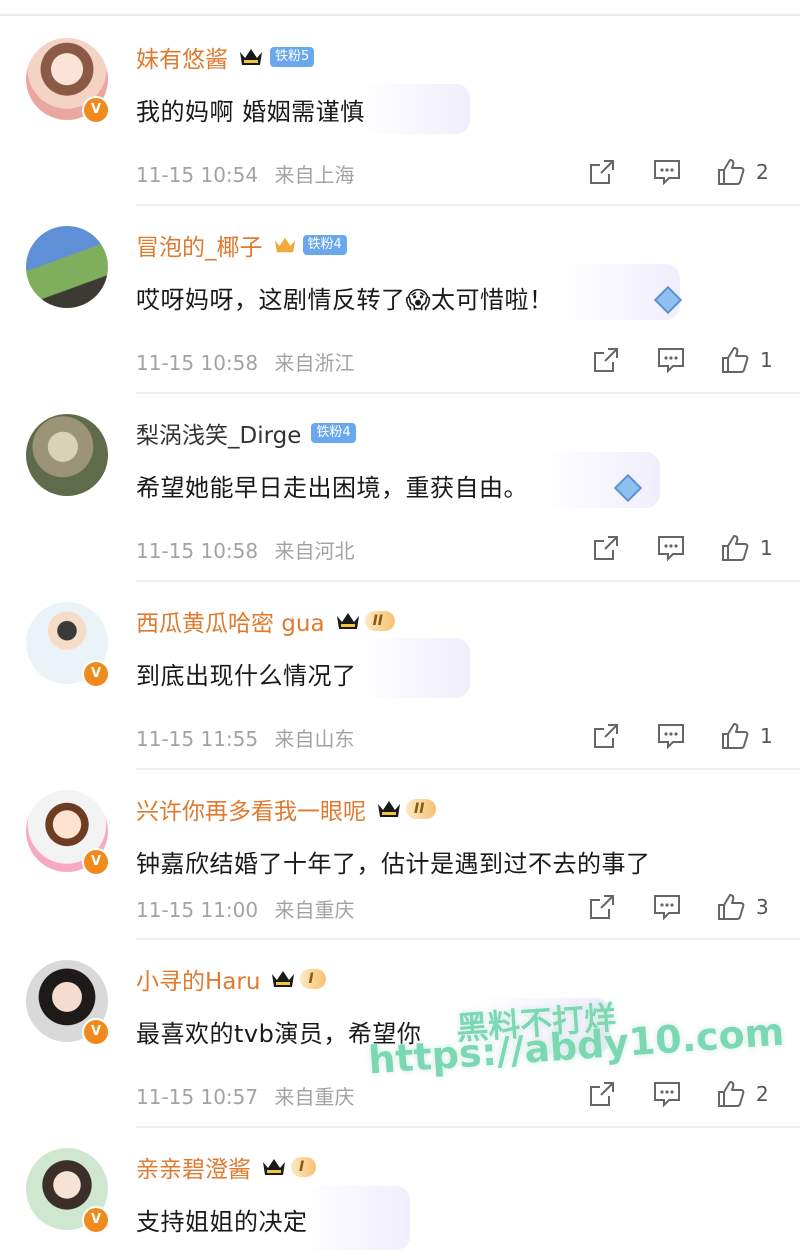 The height and width of the screenshot is (1260, 800). I want to click on comment-text: 最喜欢的tvb演员，希望你, so click(279, 1034).